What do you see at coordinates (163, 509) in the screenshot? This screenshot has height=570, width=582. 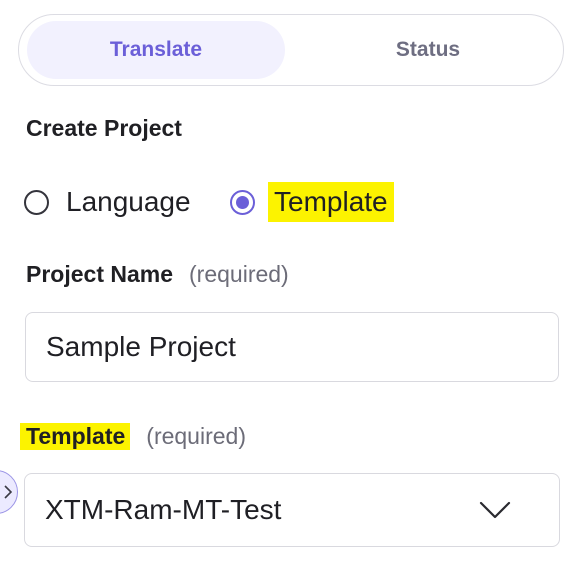 I see `template-select-value: XTM-Ram-MT-Test` at bounding box center [163, 509].